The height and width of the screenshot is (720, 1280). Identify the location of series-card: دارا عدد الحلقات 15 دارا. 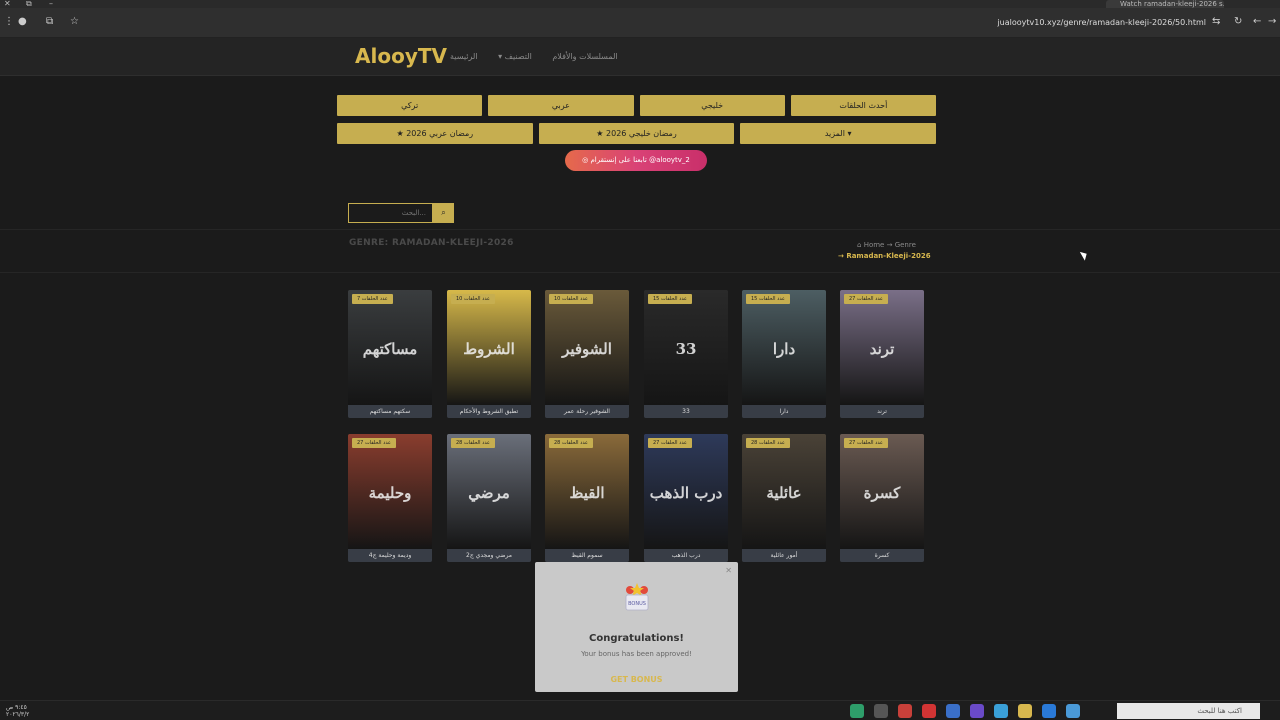
(784, 354).